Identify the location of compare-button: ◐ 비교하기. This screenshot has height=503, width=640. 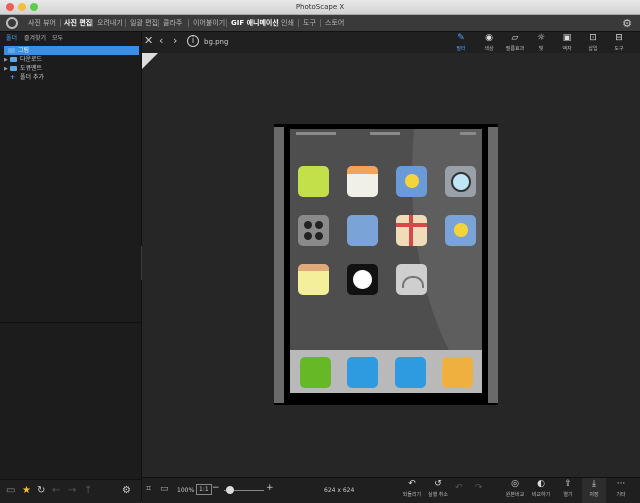
(541, 488).